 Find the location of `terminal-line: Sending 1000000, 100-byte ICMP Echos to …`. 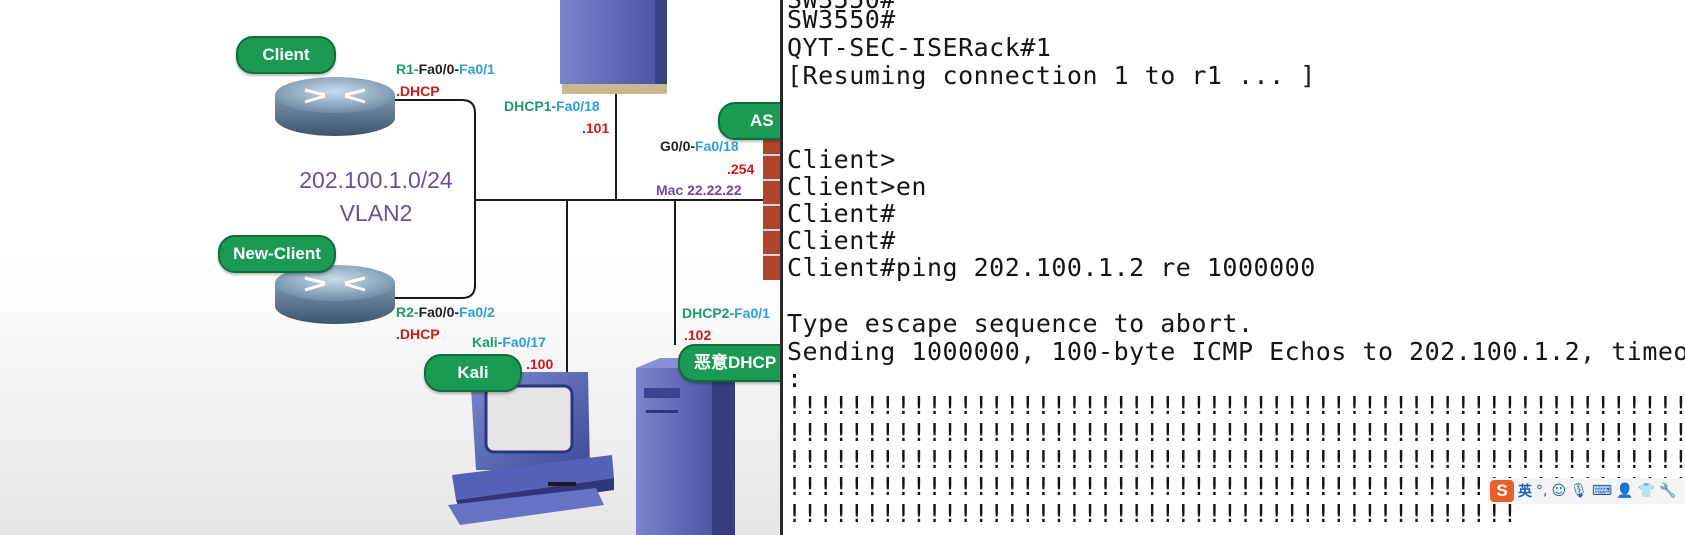

terminal-line: Sending 1000000, 100-byte ICMP Echos to … is located at coordinates (1236, 351).